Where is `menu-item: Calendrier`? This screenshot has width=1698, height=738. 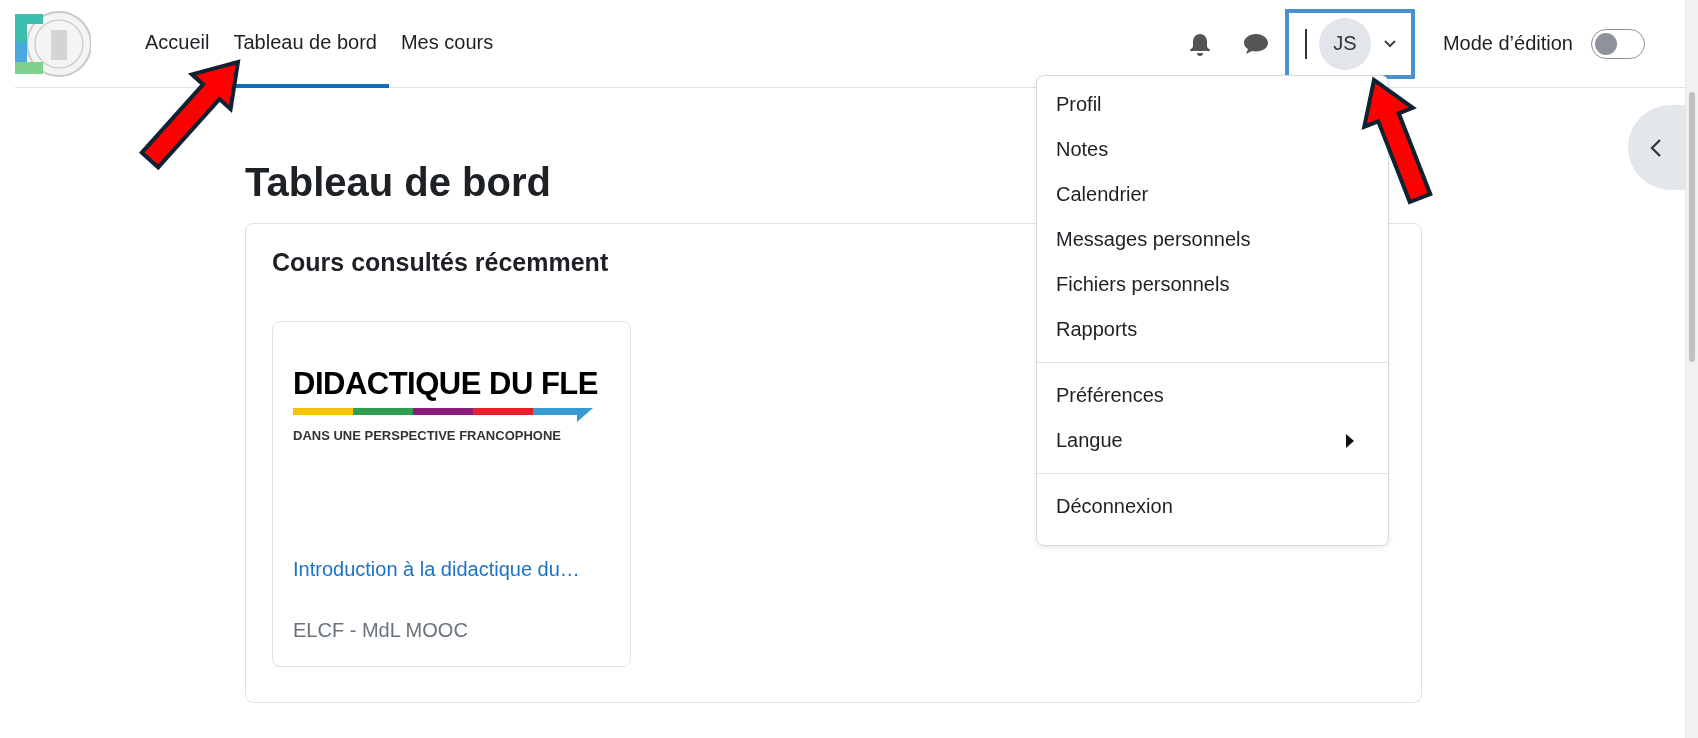 menu-item: Calendrier is located at coordinates (1195, 194).